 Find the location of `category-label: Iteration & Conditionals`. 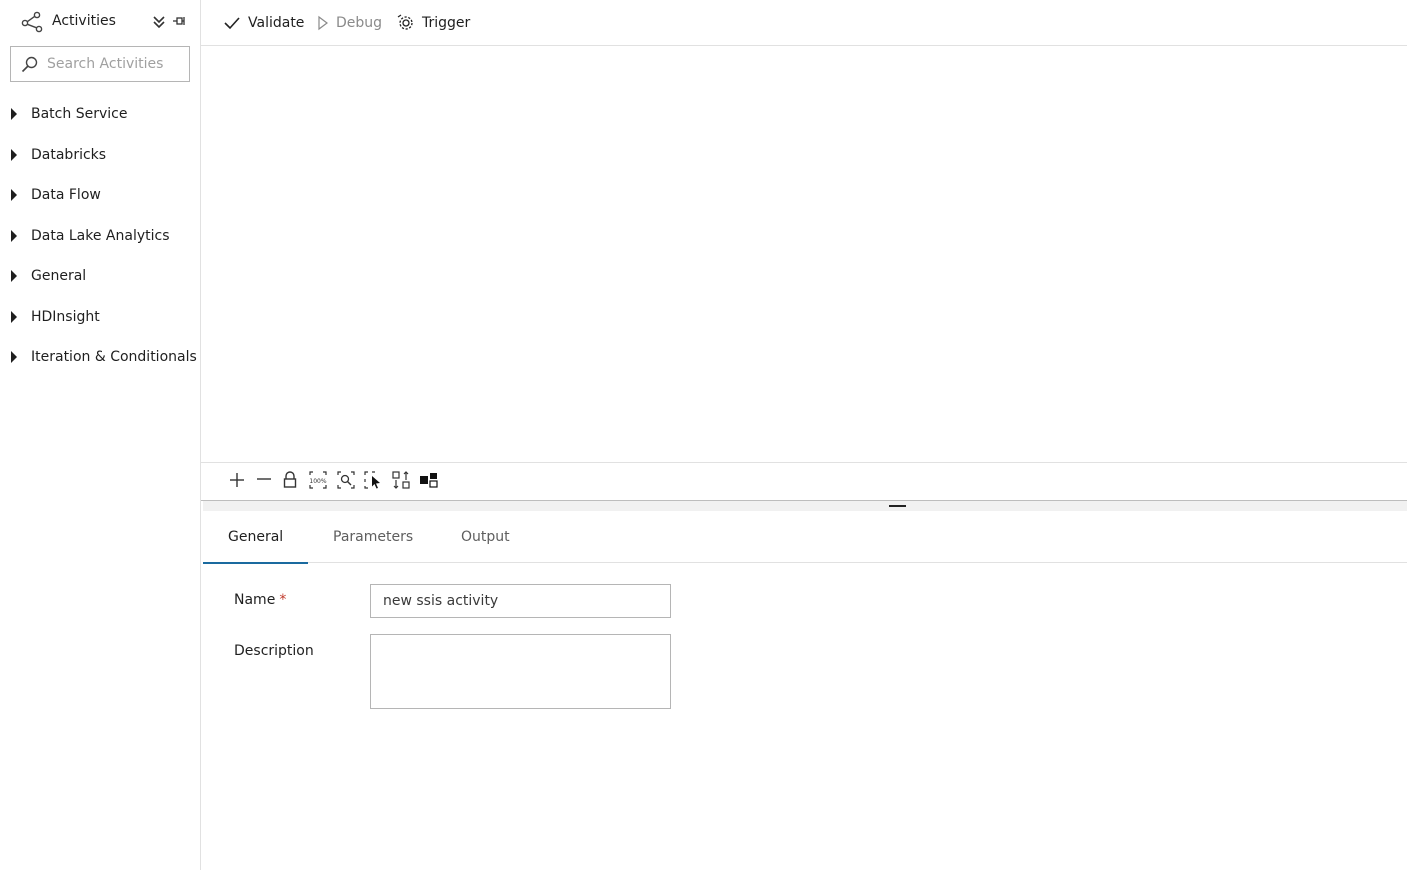

category-label: Iteration & Conditionals is located at coordinates (114, 357).